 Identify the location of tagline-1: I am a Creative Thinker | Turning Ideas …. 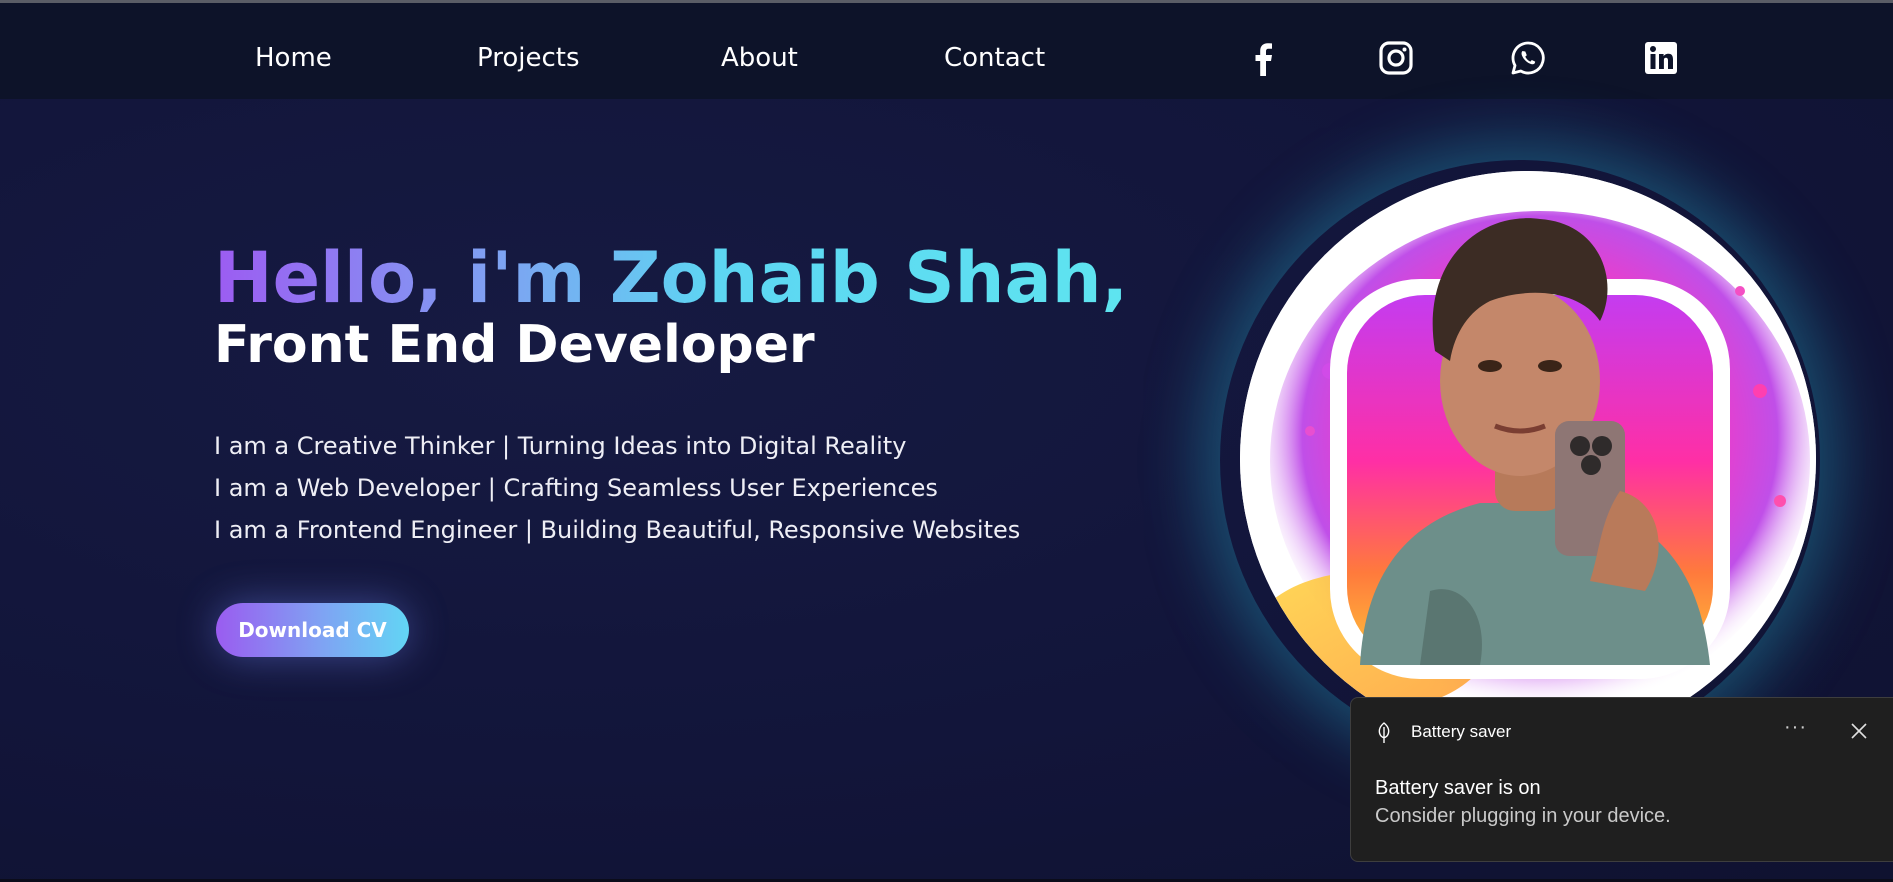
(560, 446).